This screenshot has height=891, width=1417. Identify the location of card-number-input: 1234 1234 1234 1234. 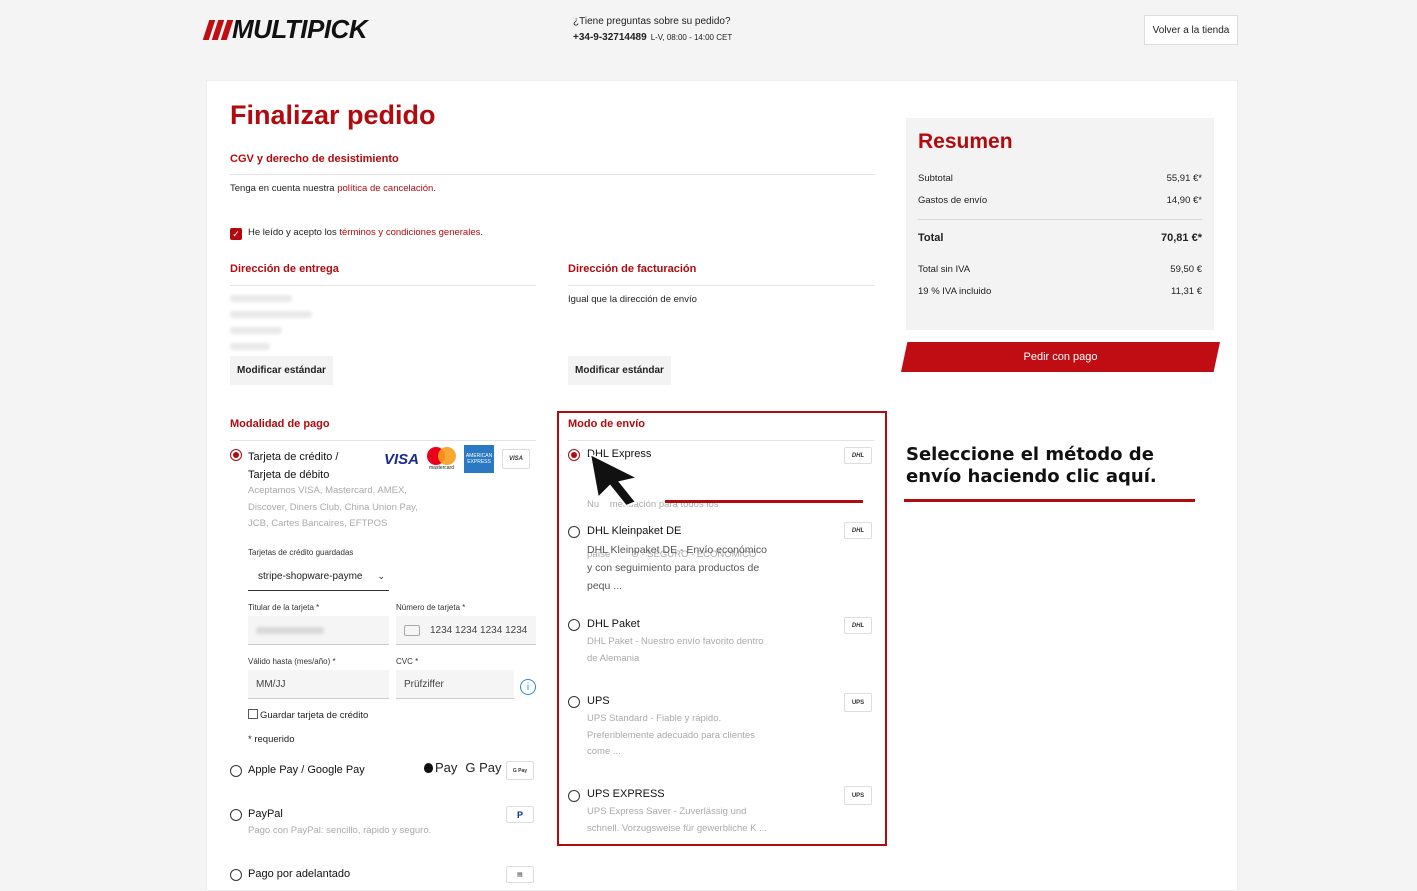
(466, 630).